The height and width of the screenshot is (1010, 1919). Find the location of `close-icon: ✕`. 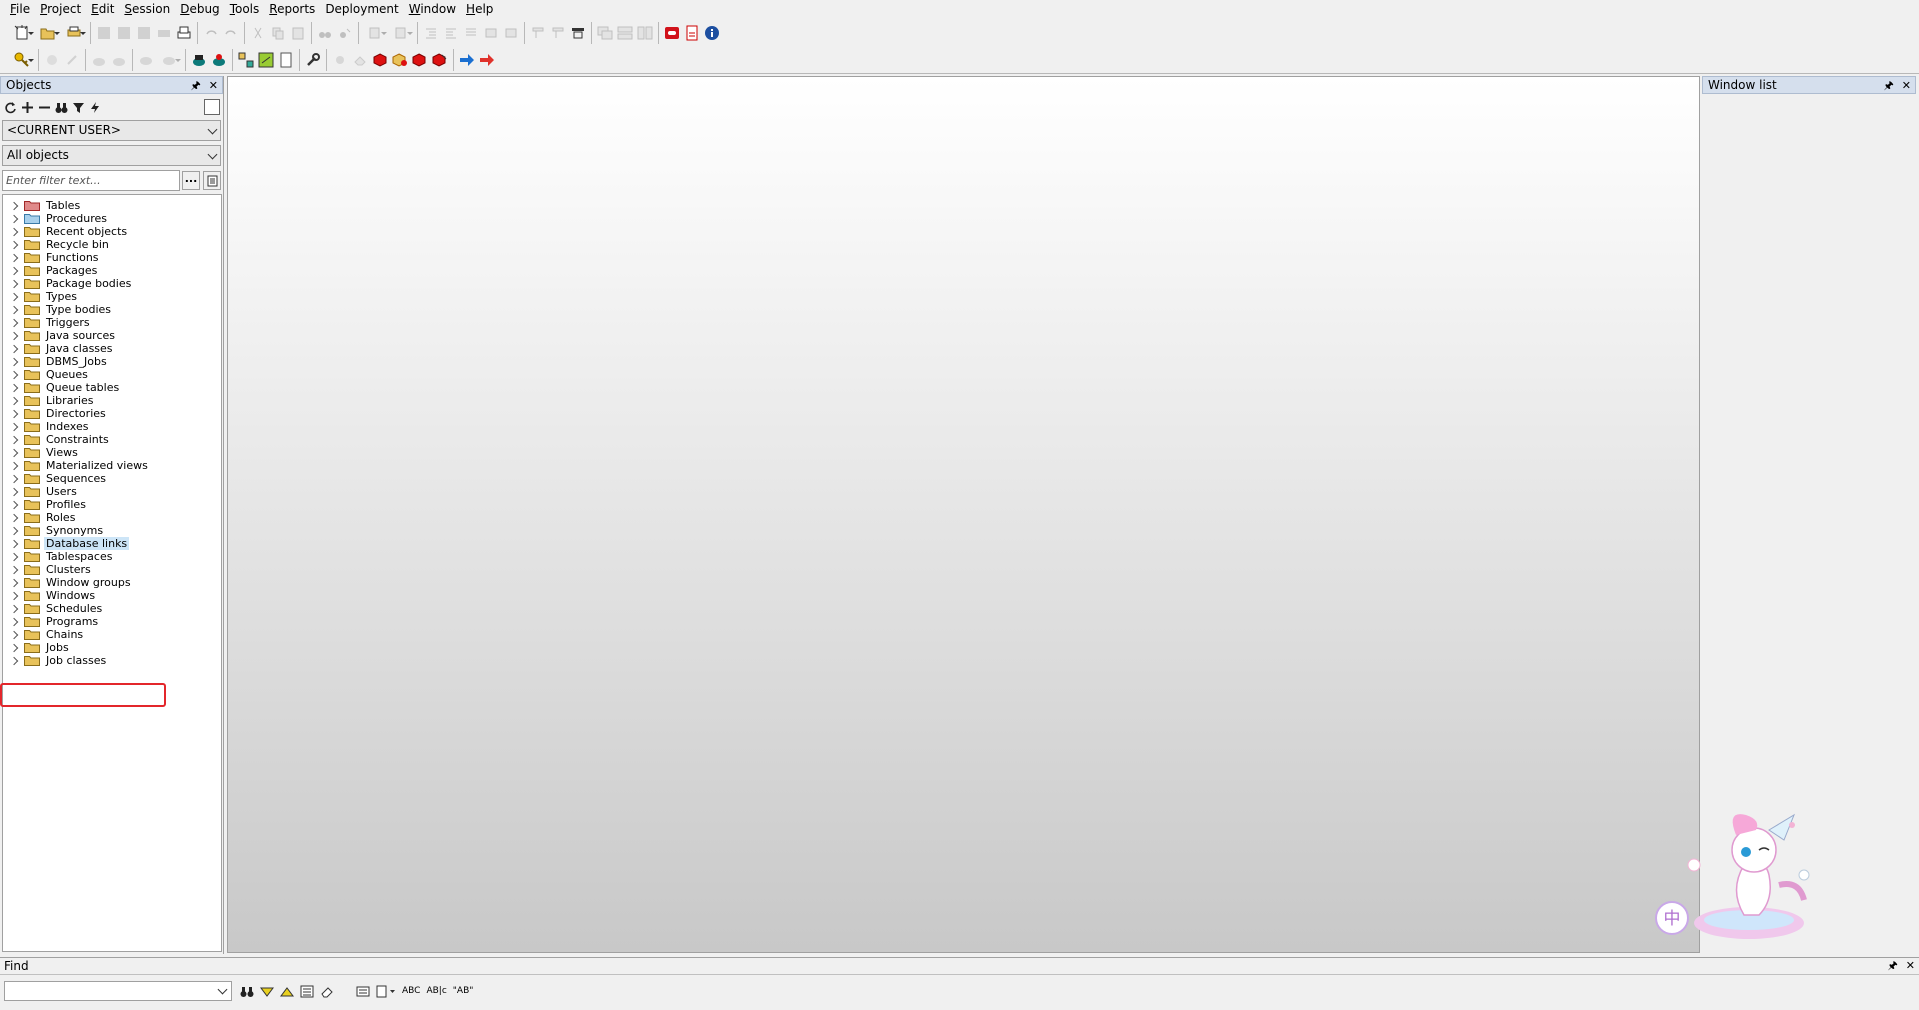

close-icon: ✕ is located at coordinates (213, 86).